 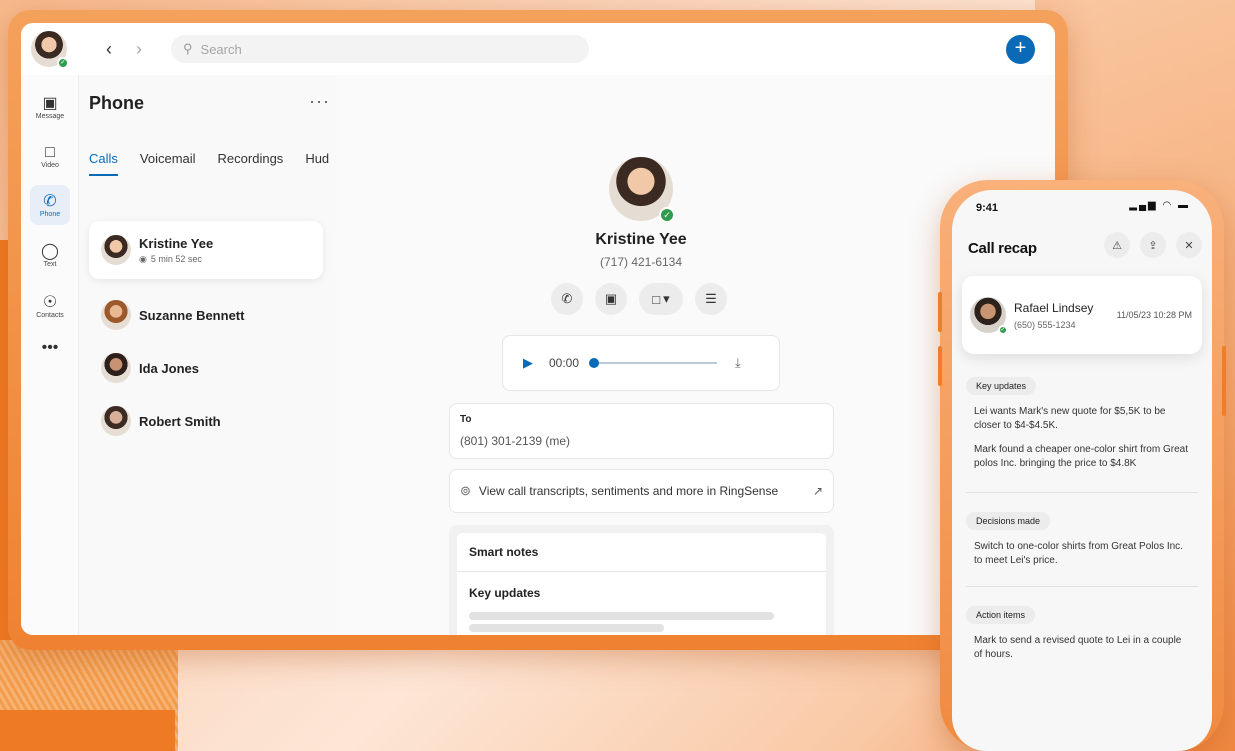 I want to click on notes-button: ☰, so click(x=711, y=299).